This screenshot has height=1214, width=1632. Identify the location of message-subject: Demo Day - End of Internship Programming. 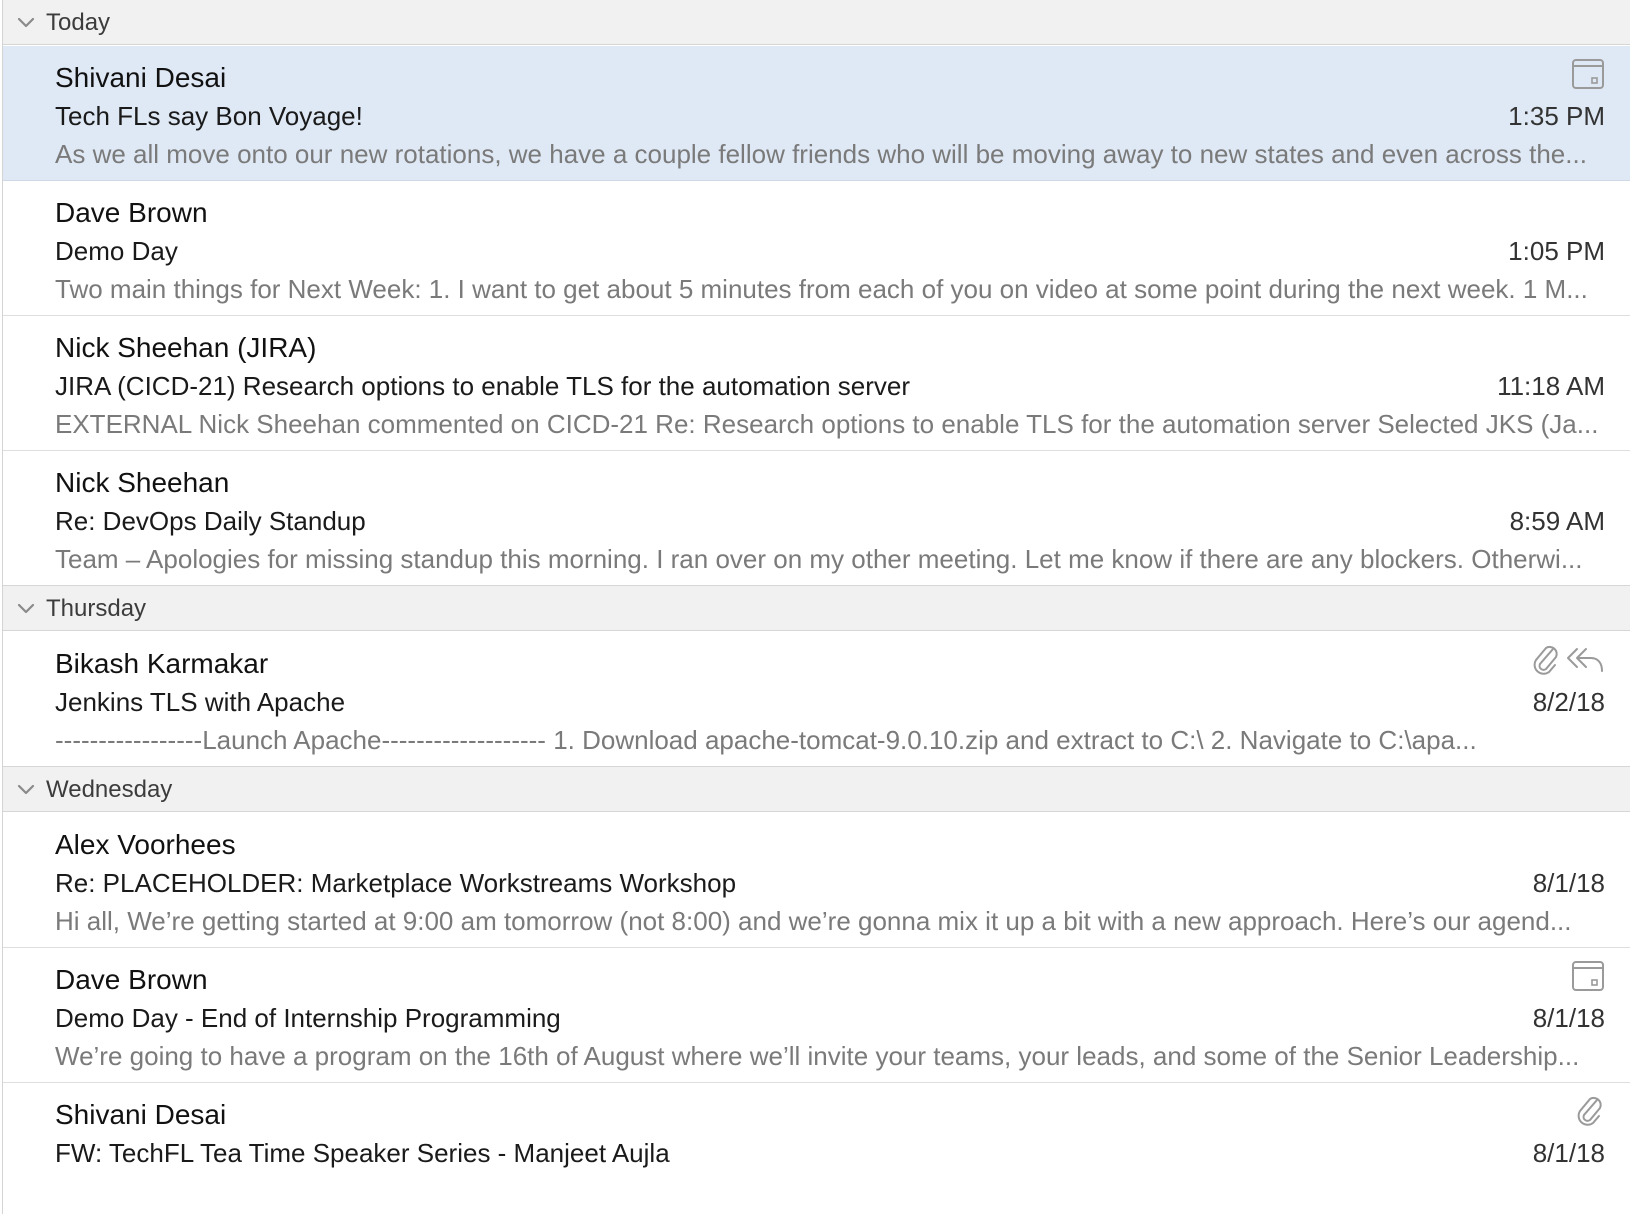
(308, 1018).